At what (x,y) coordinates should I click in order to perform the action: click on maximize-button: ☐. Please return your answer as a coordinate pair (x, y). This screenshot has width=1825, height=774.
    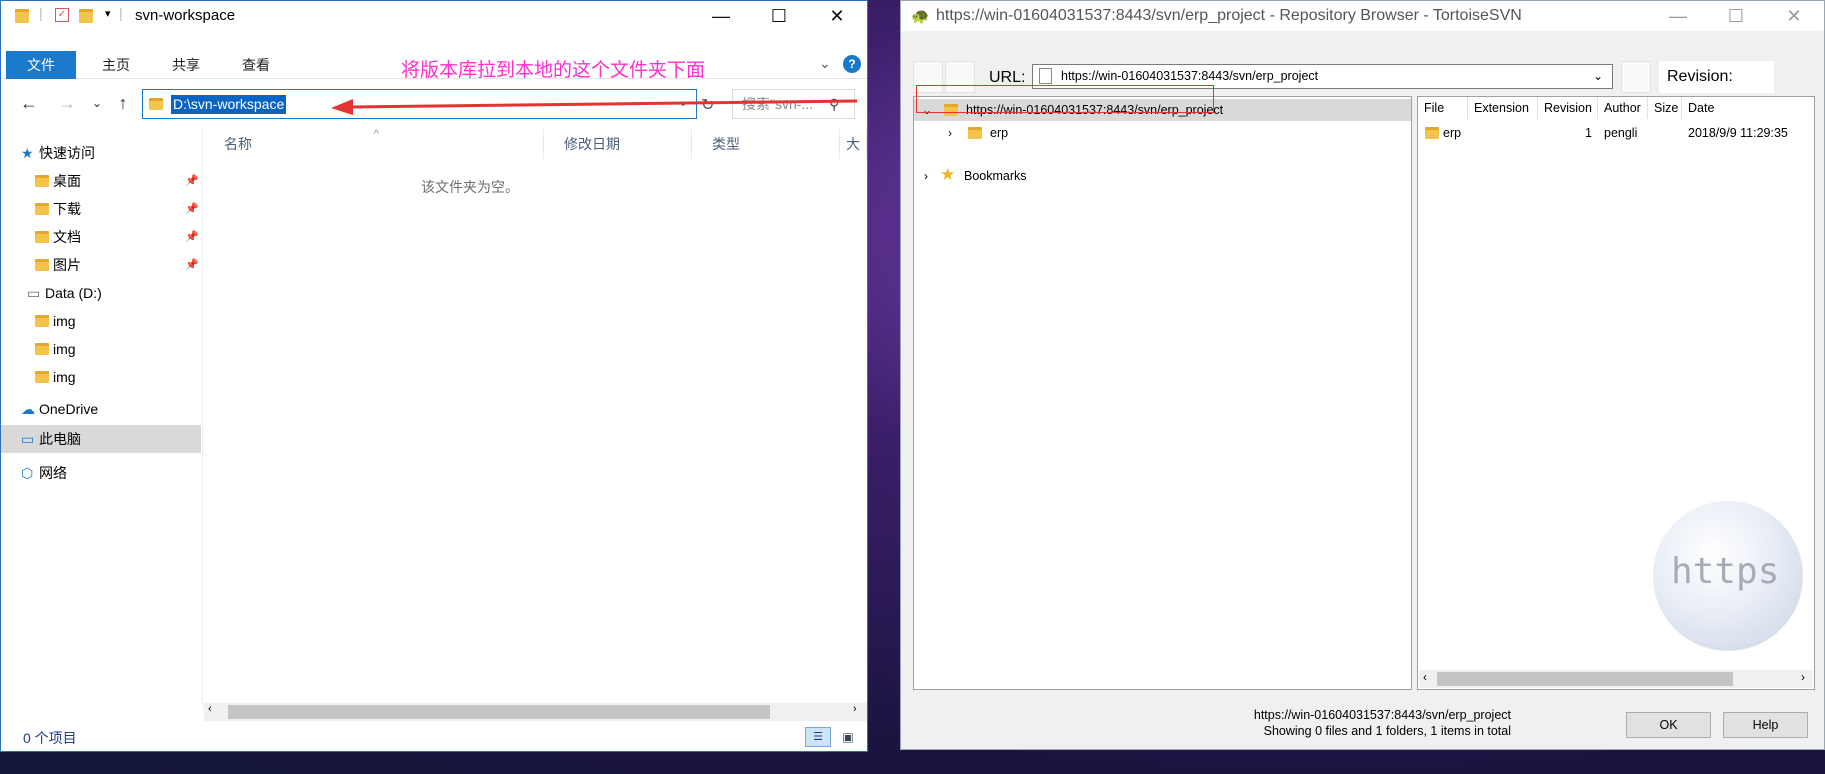
    Looking at the image, I should click on (779, 16).